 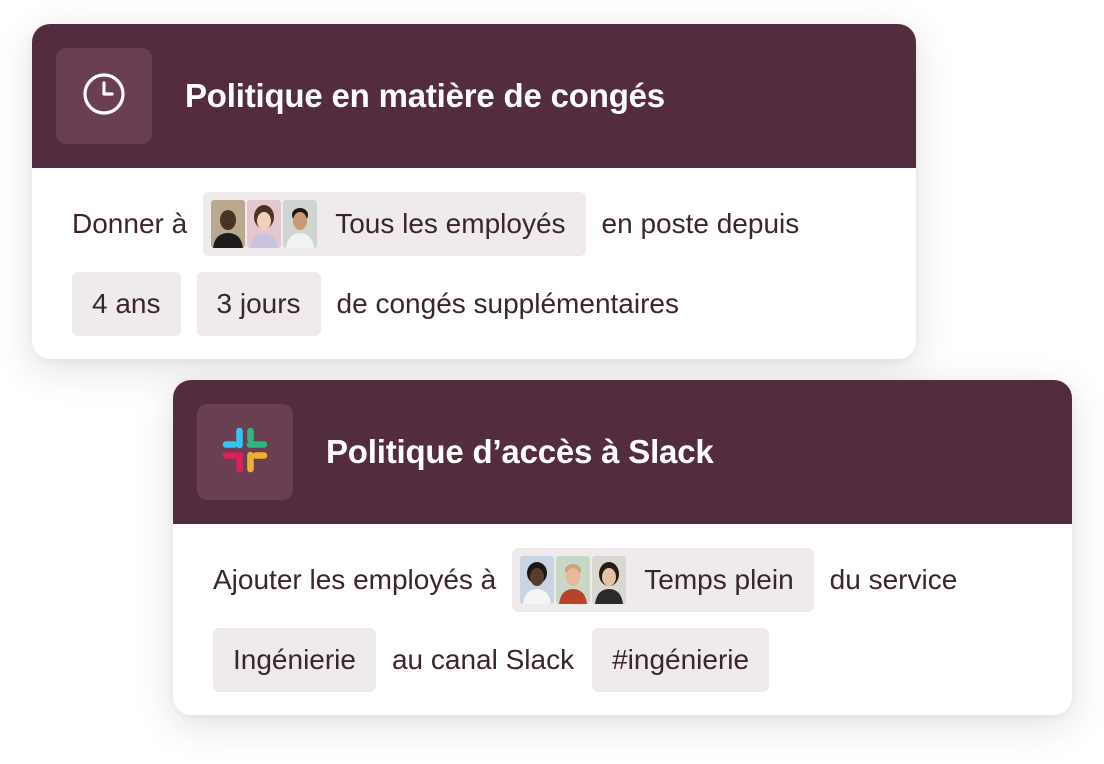 What do you see at coordinates (681, 660) in the screenshot?
I see `slack-channel-chip: #ingénierie` at bounding box center [681, 660].